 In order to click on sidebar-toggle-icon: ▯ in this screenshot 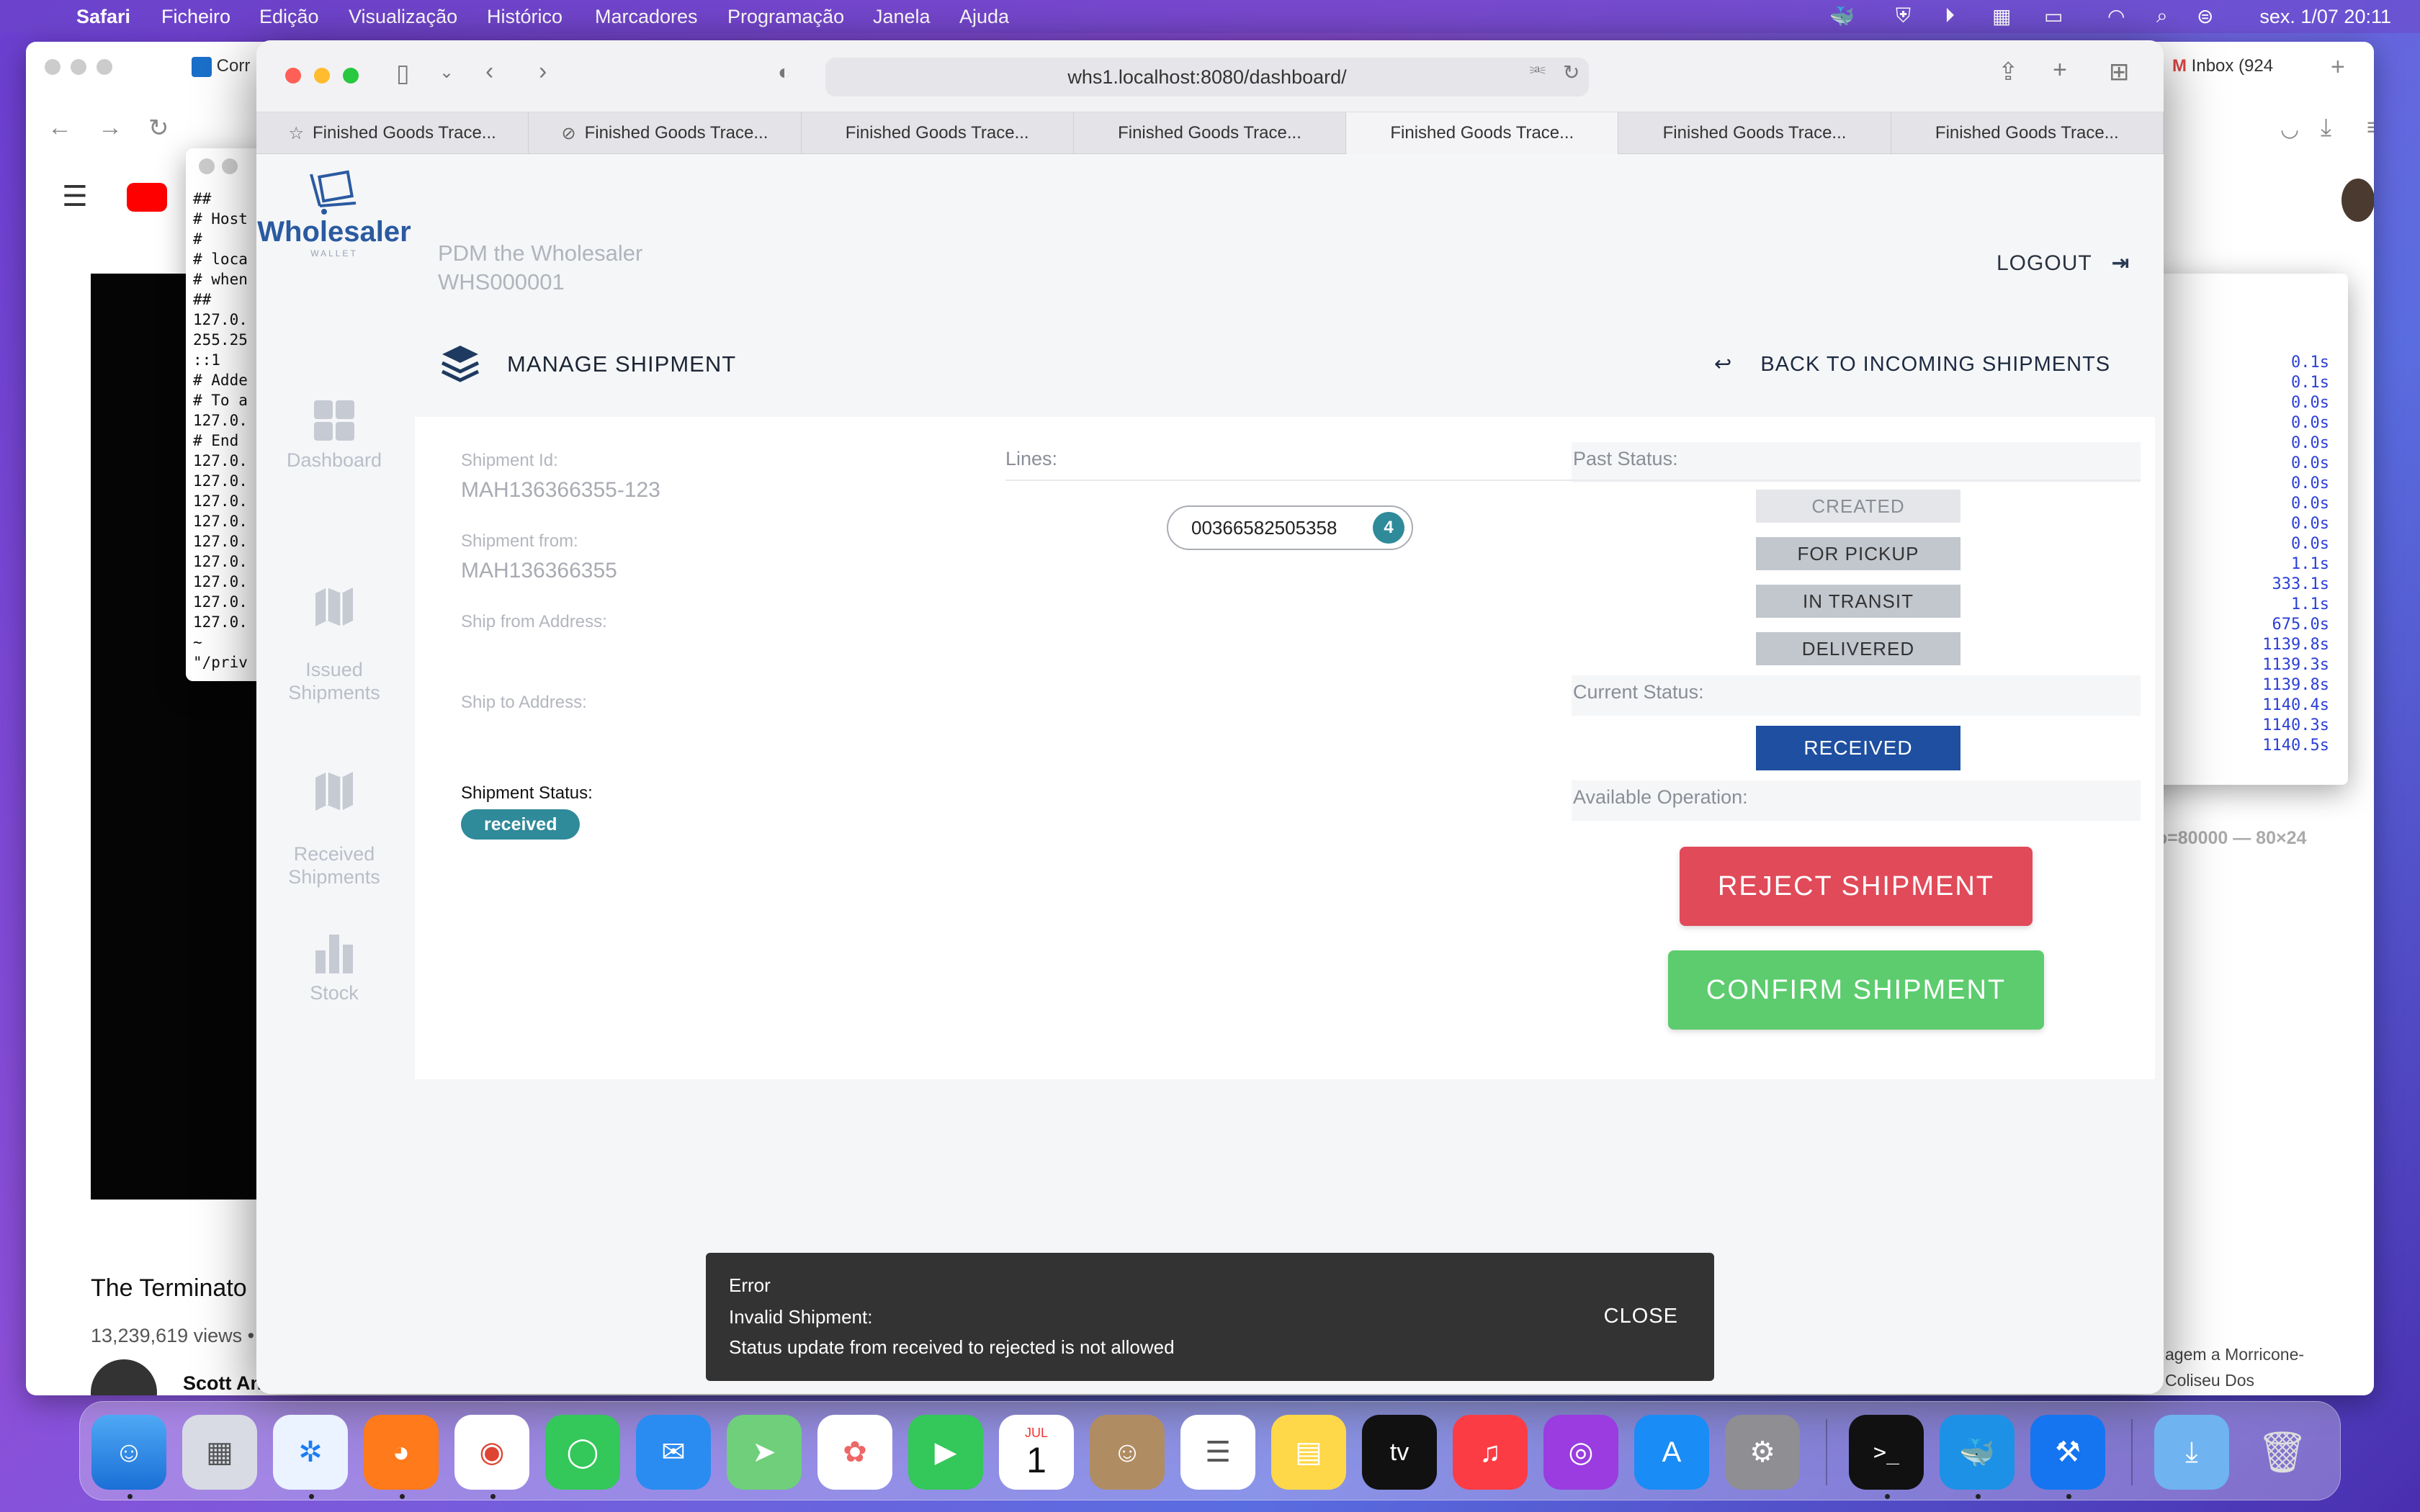, I will do `click(403, 73)`.